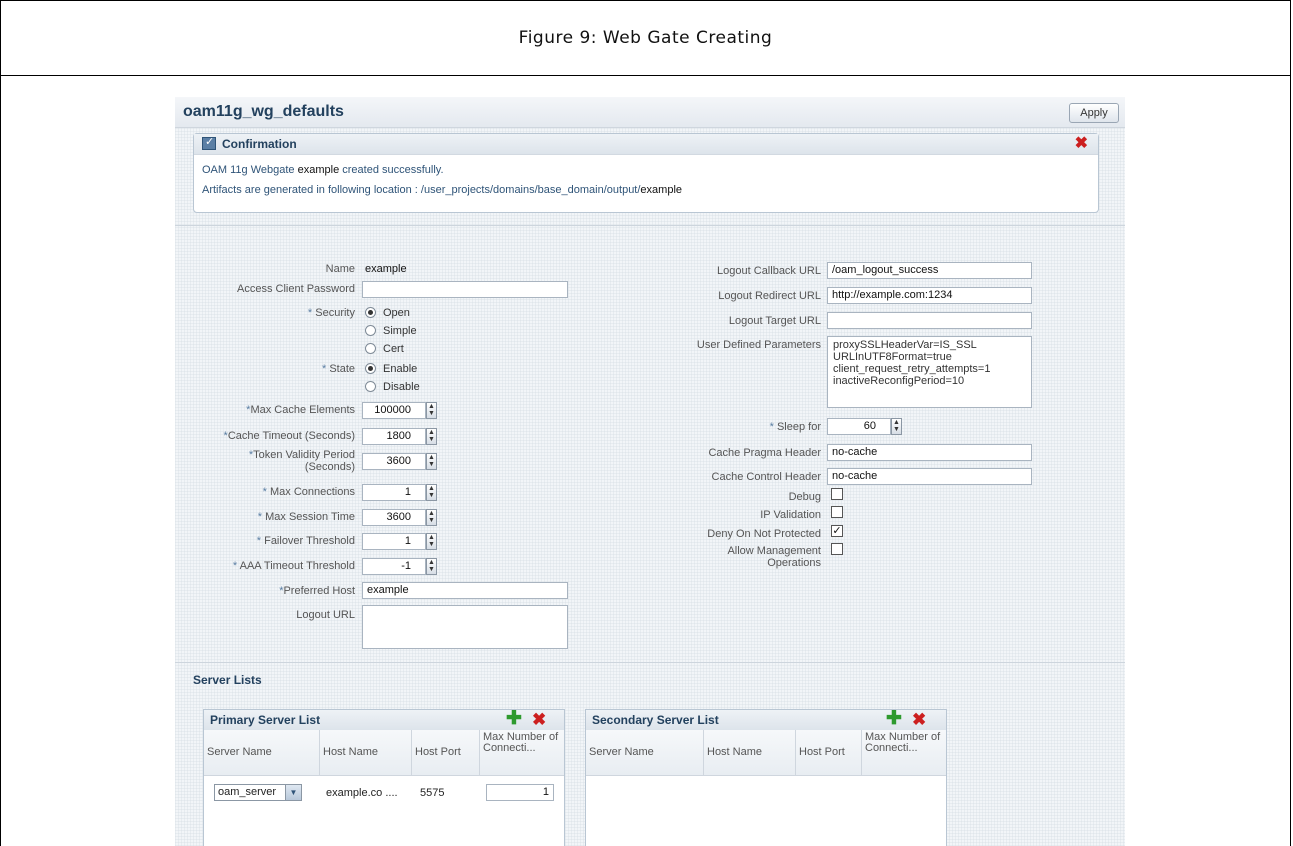 This screenshot has width=1293, height=846. What do you see at coordinates (399, 541) in the screenshot?
I see `failover-threshold-input: 1 ▲ ▼` at bounding box center [399, 541].